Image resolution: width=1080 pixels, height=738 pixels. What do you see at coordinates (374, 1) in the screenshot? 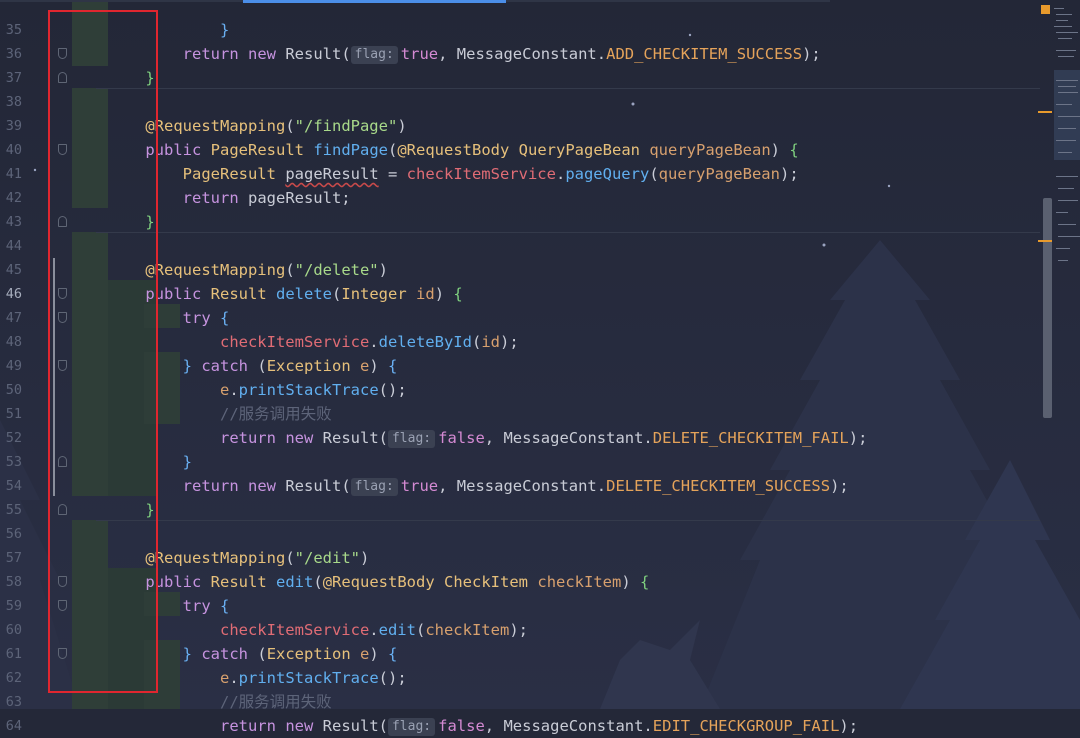
I see `active-tab-indicator` at bounding box center [374, 1].